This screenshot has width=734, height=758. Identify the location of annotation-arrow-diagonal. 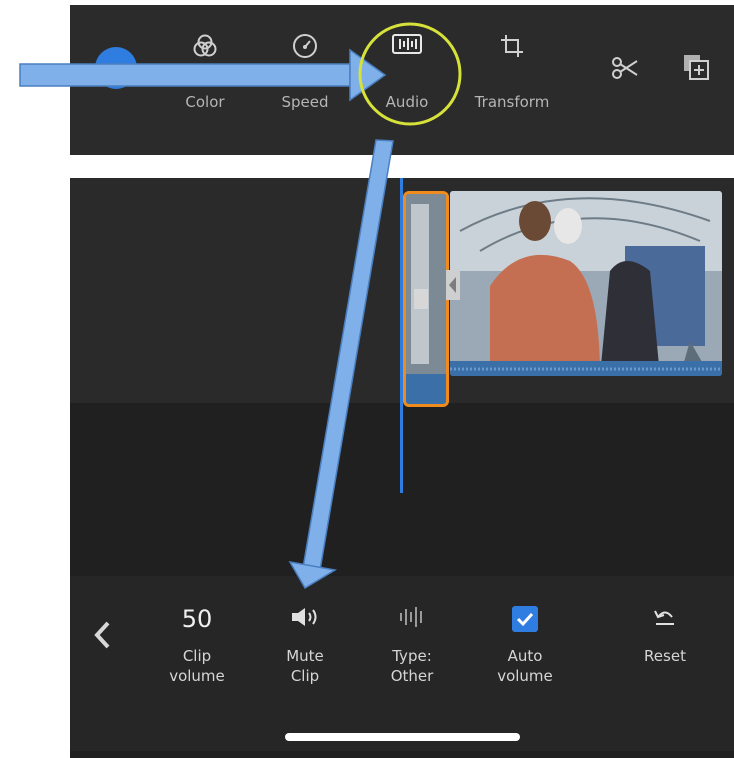
(341, 364).